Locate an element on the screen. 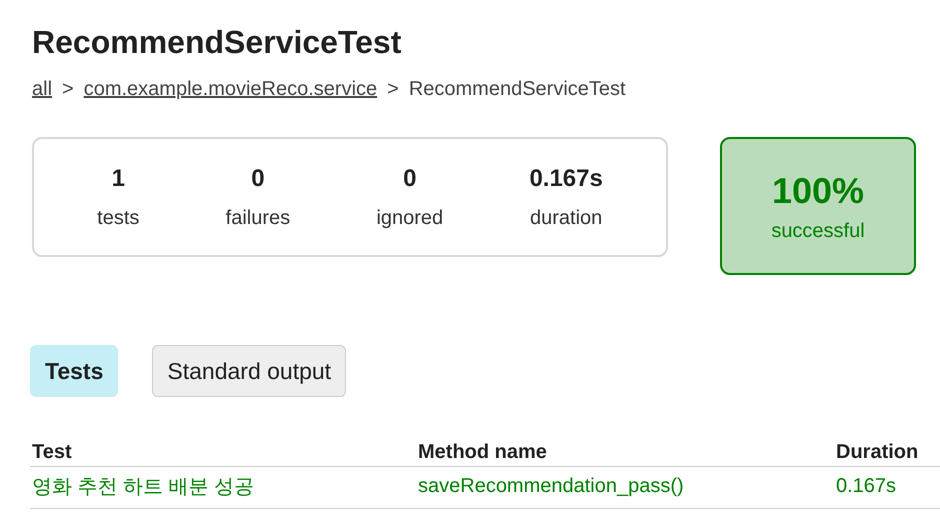 The image size is (940, 532). counter-label: duration is located at coordinates (566, 218).